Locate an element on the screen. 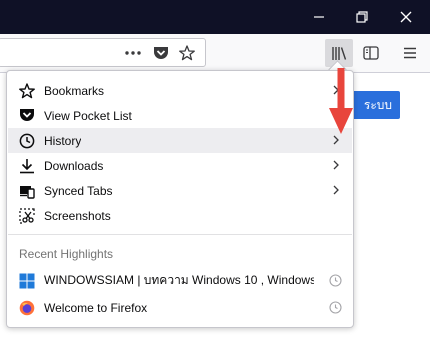 The height and width of the screenshot is (338, 430). separator is located at coordinates (180, 234).